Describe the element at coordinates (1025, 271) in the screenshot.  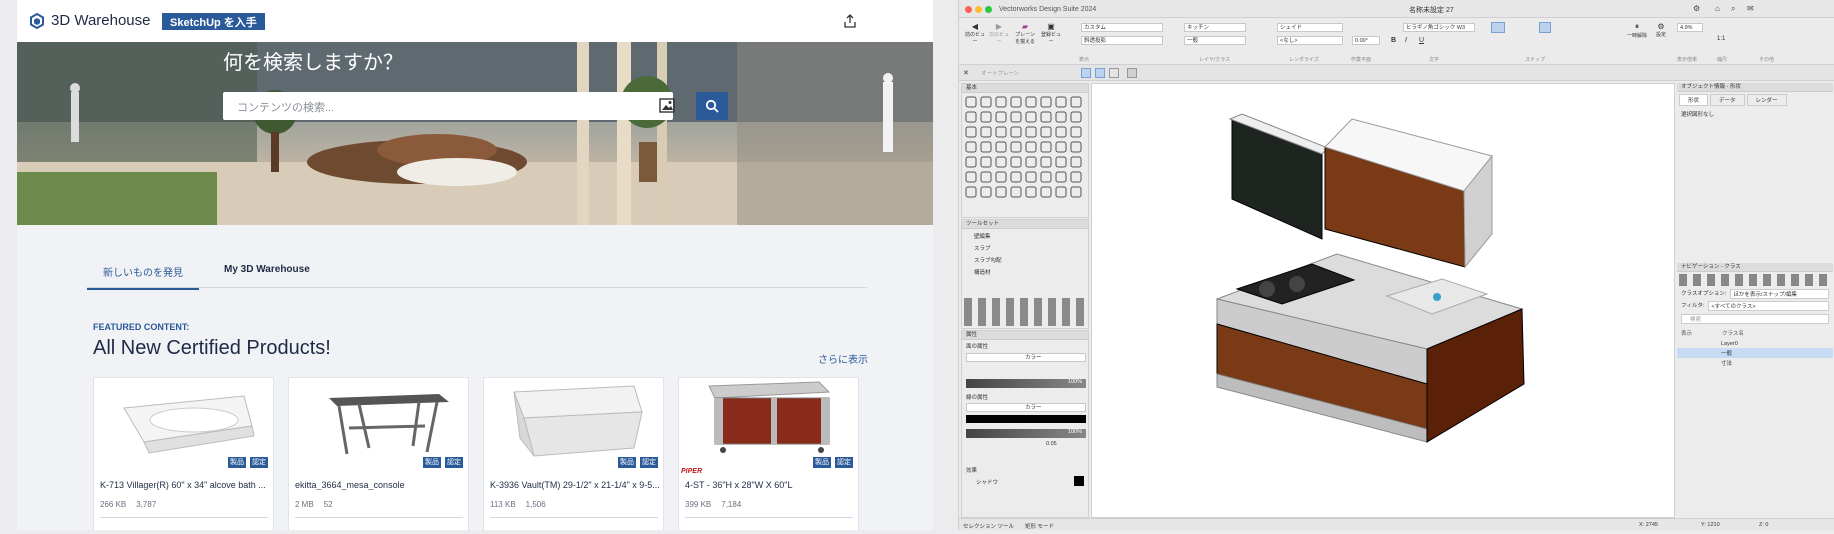
I see `toolset-item: 構造材` at that location.